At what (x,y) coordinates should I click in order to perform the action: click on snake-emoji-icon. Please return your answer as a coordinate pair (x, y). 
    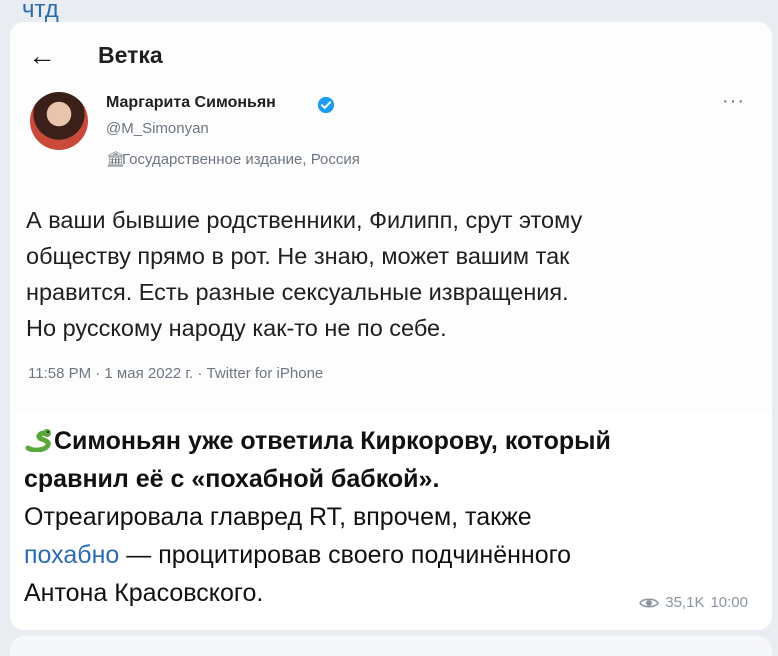
    Looking at the image, I should click on (38, 440).